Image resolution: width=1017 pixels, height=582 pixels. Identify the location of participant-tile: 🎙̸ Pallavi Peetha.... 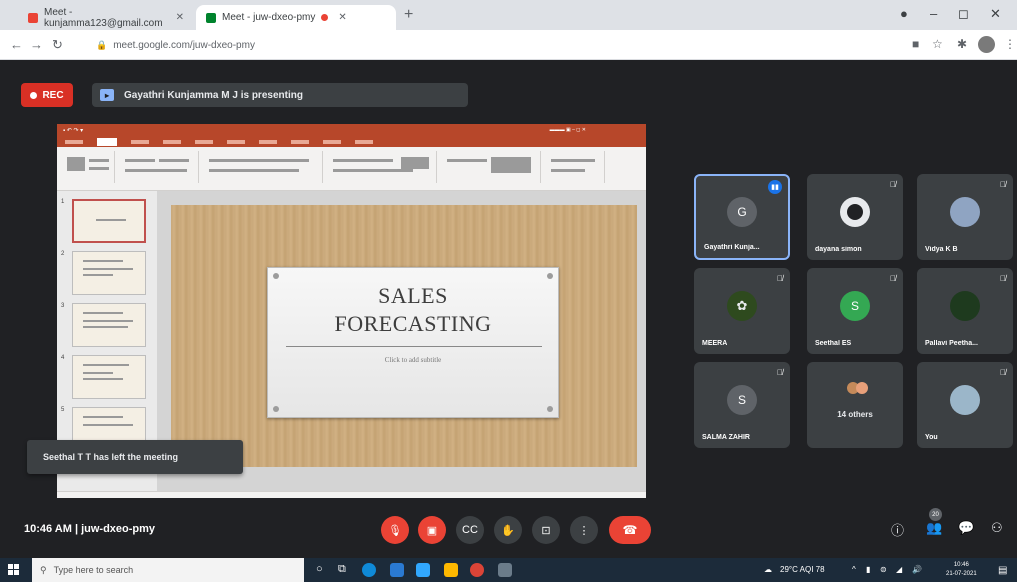
(965, 311).